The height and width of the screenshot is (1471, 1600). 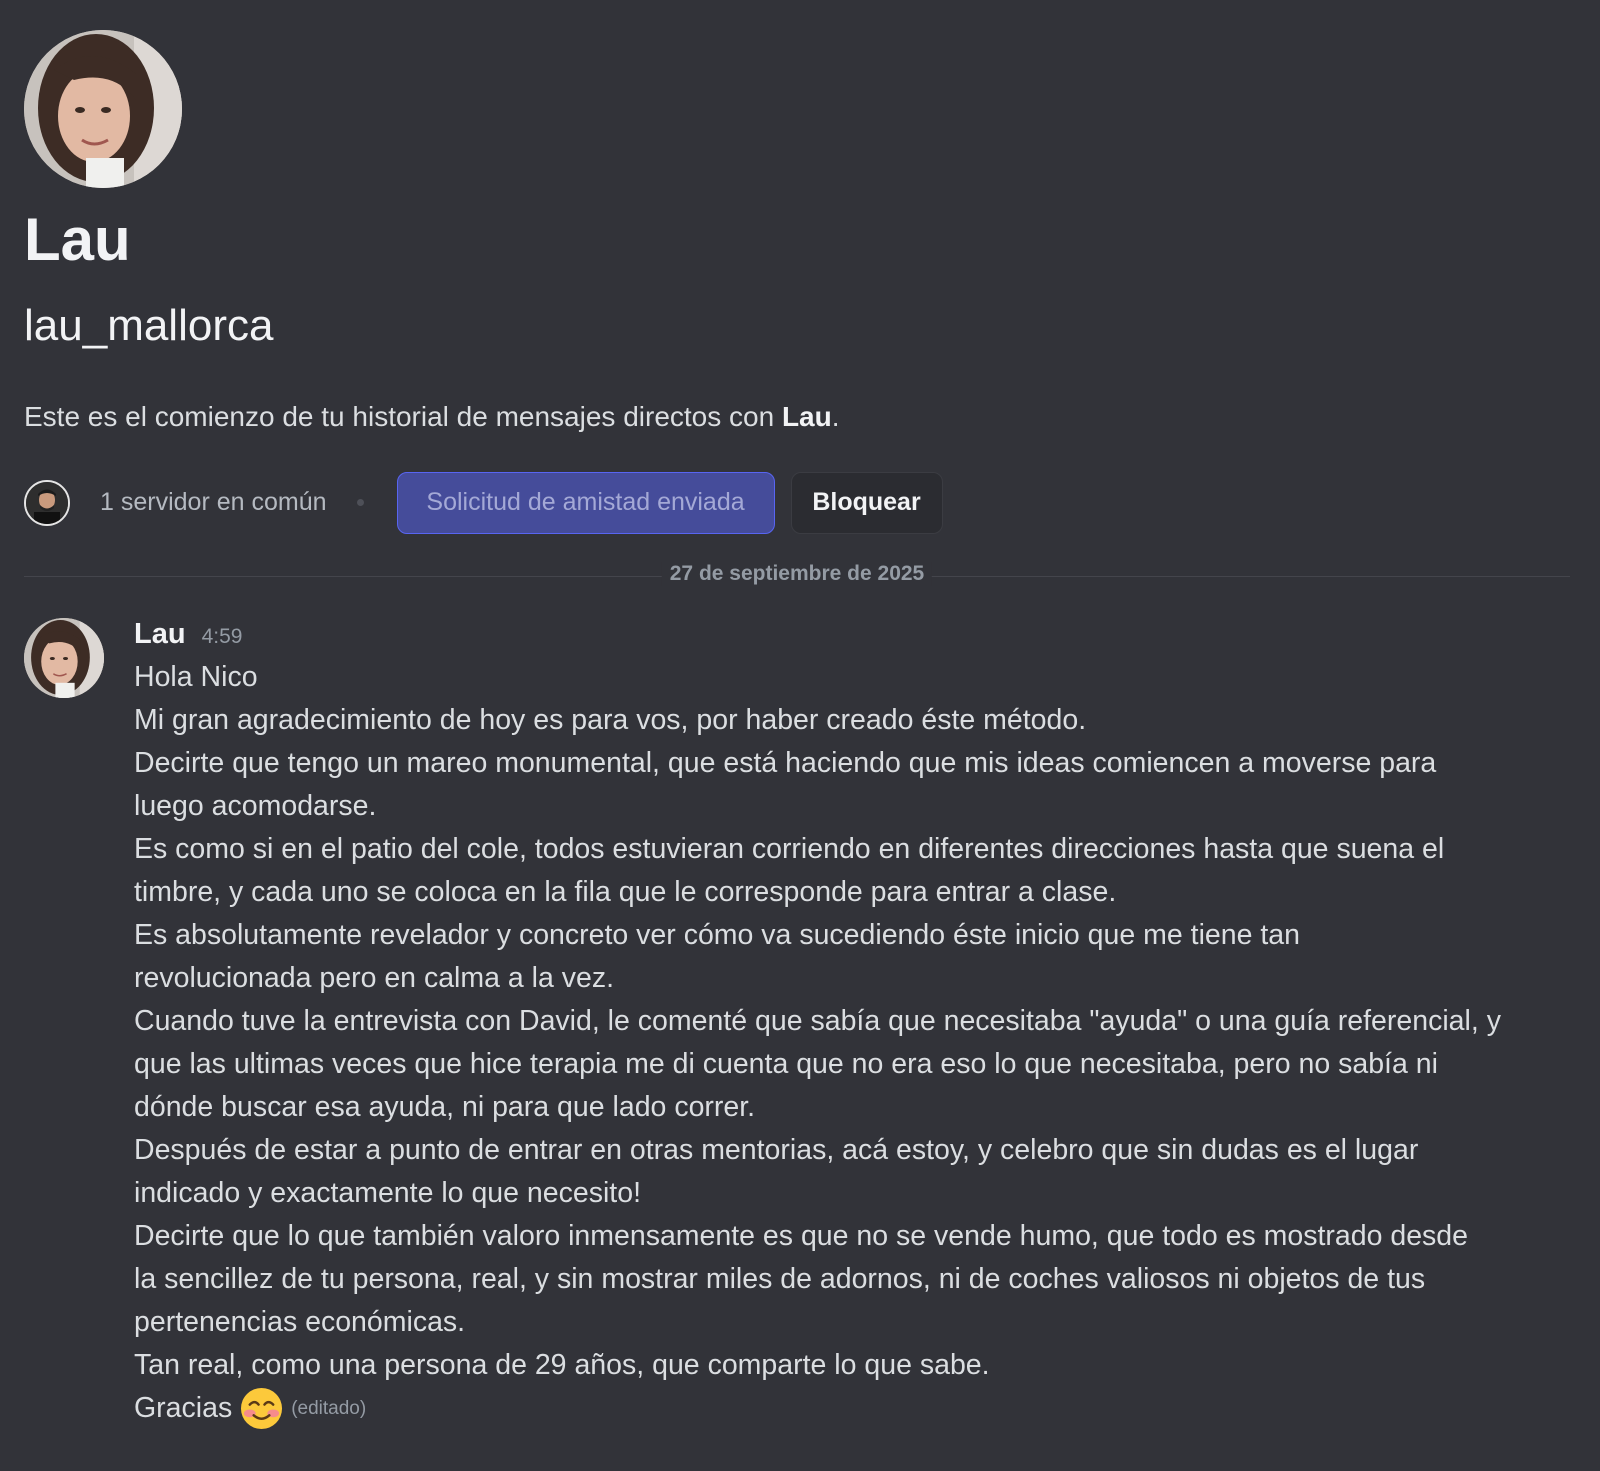 What do you see at coordinates (160, 634) in the screenshot?
I see `message-author-name: Lau` at bounding box center [160, 634].